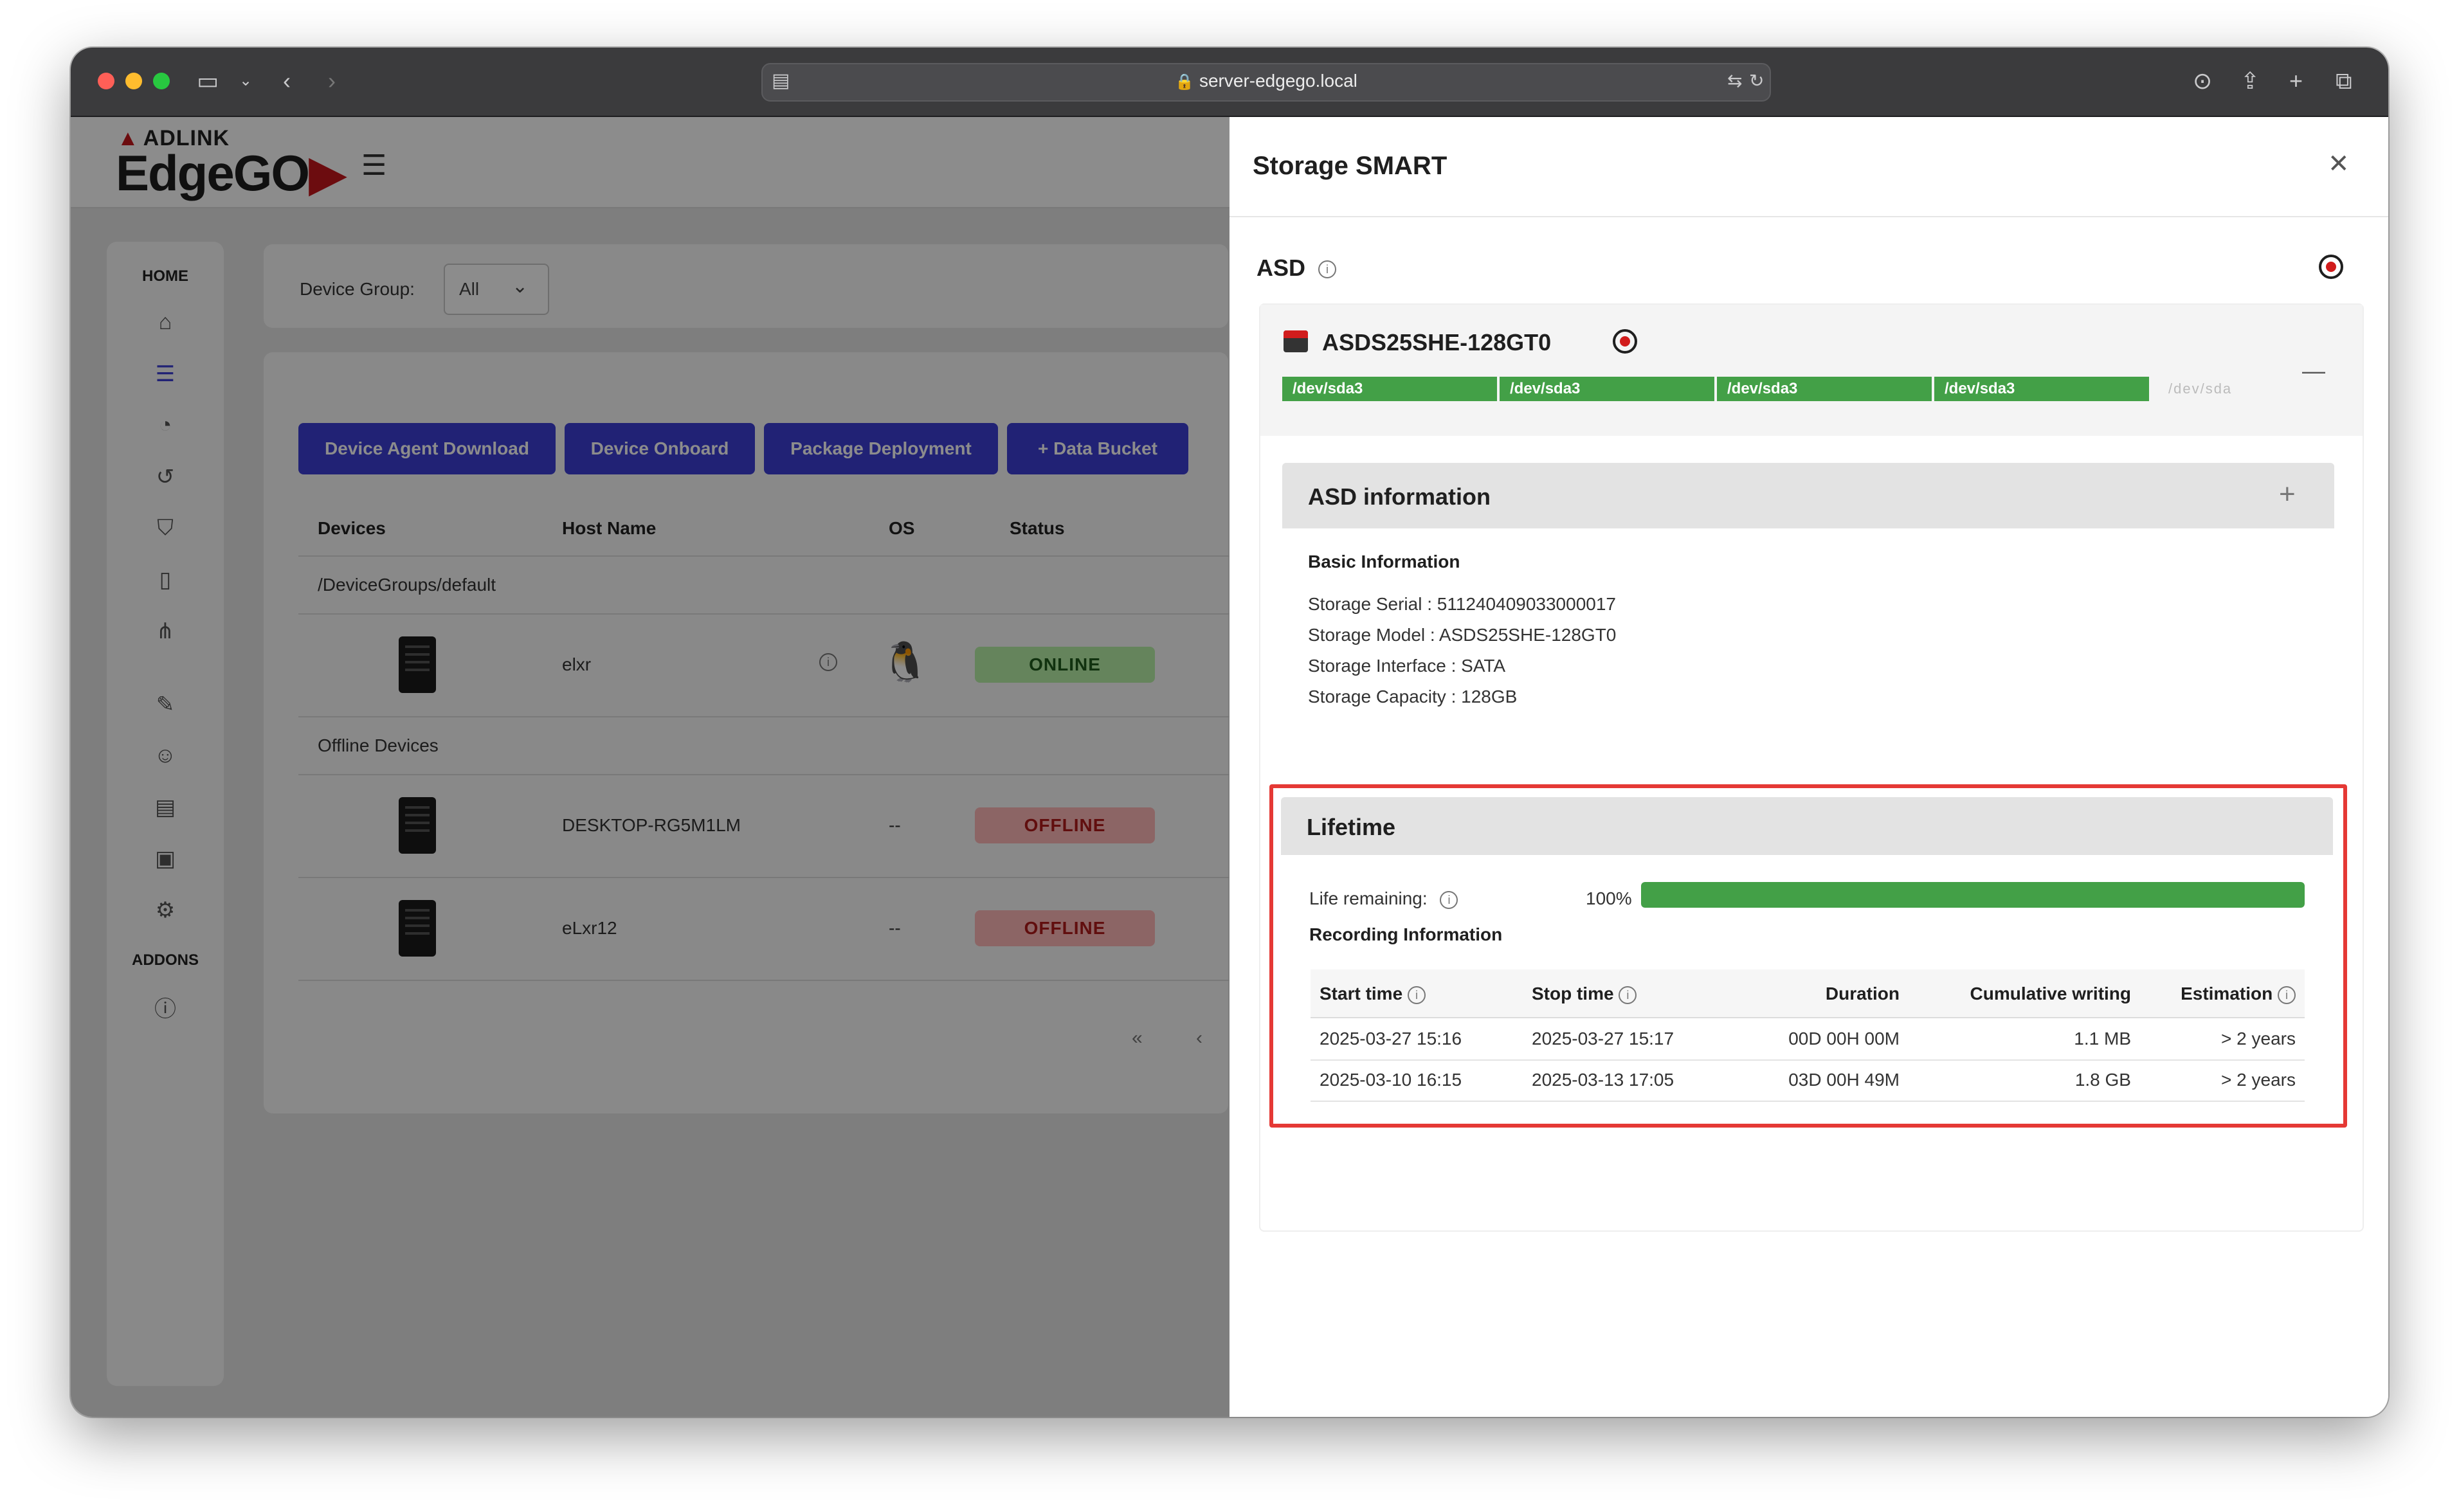 The image size is (2459, 1512). What do you see at coordinates (1862, 994) in the screenshot?
I see `col-duration: Duration` at bounding box center [1862, 994].